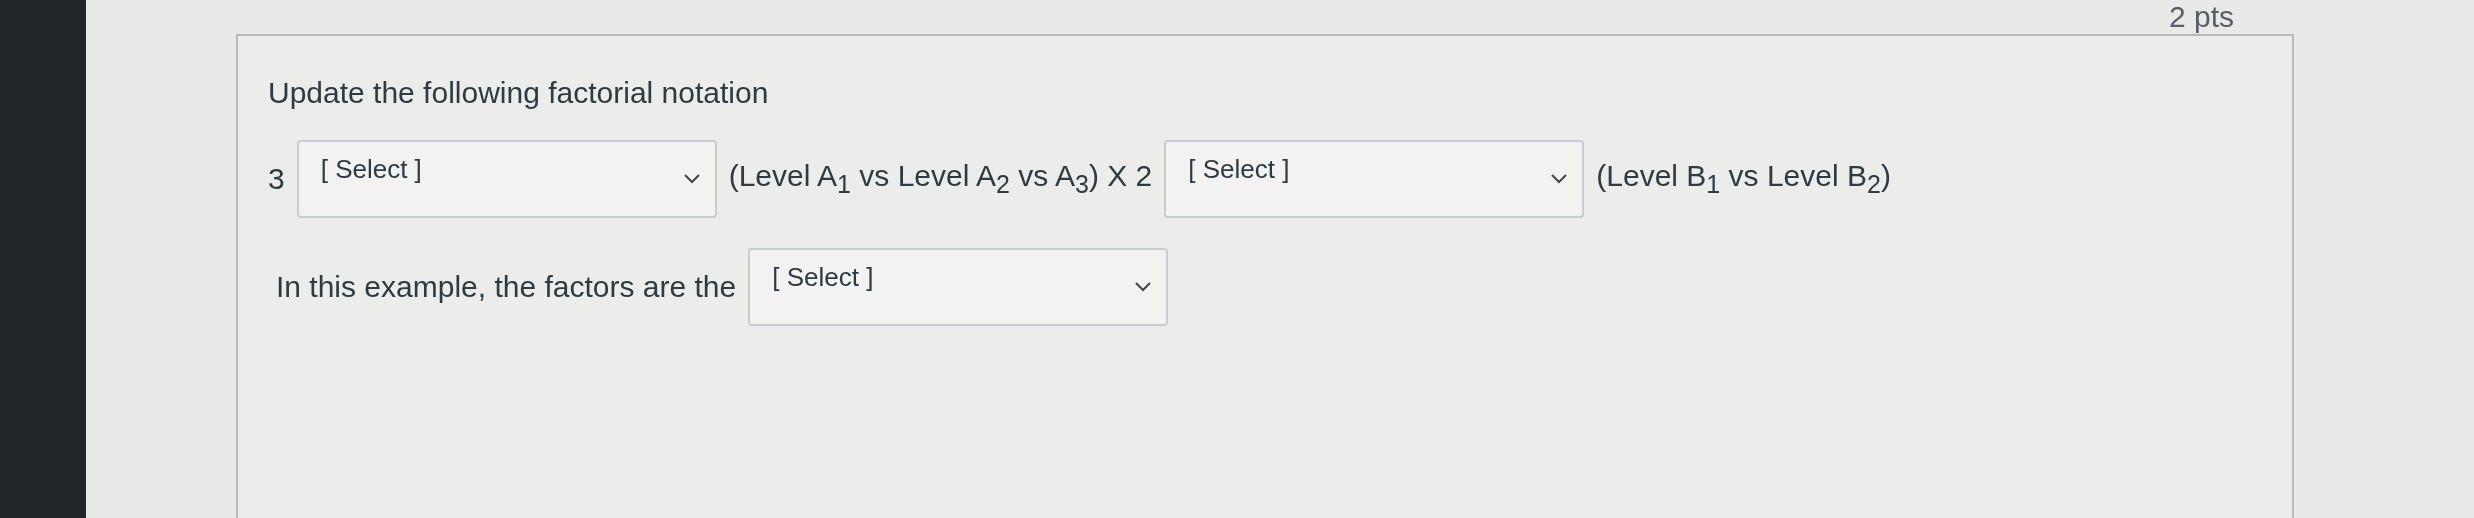 This screenshot has width=2474, height=518. I want to click on question-text: 3, so click(276, 179).